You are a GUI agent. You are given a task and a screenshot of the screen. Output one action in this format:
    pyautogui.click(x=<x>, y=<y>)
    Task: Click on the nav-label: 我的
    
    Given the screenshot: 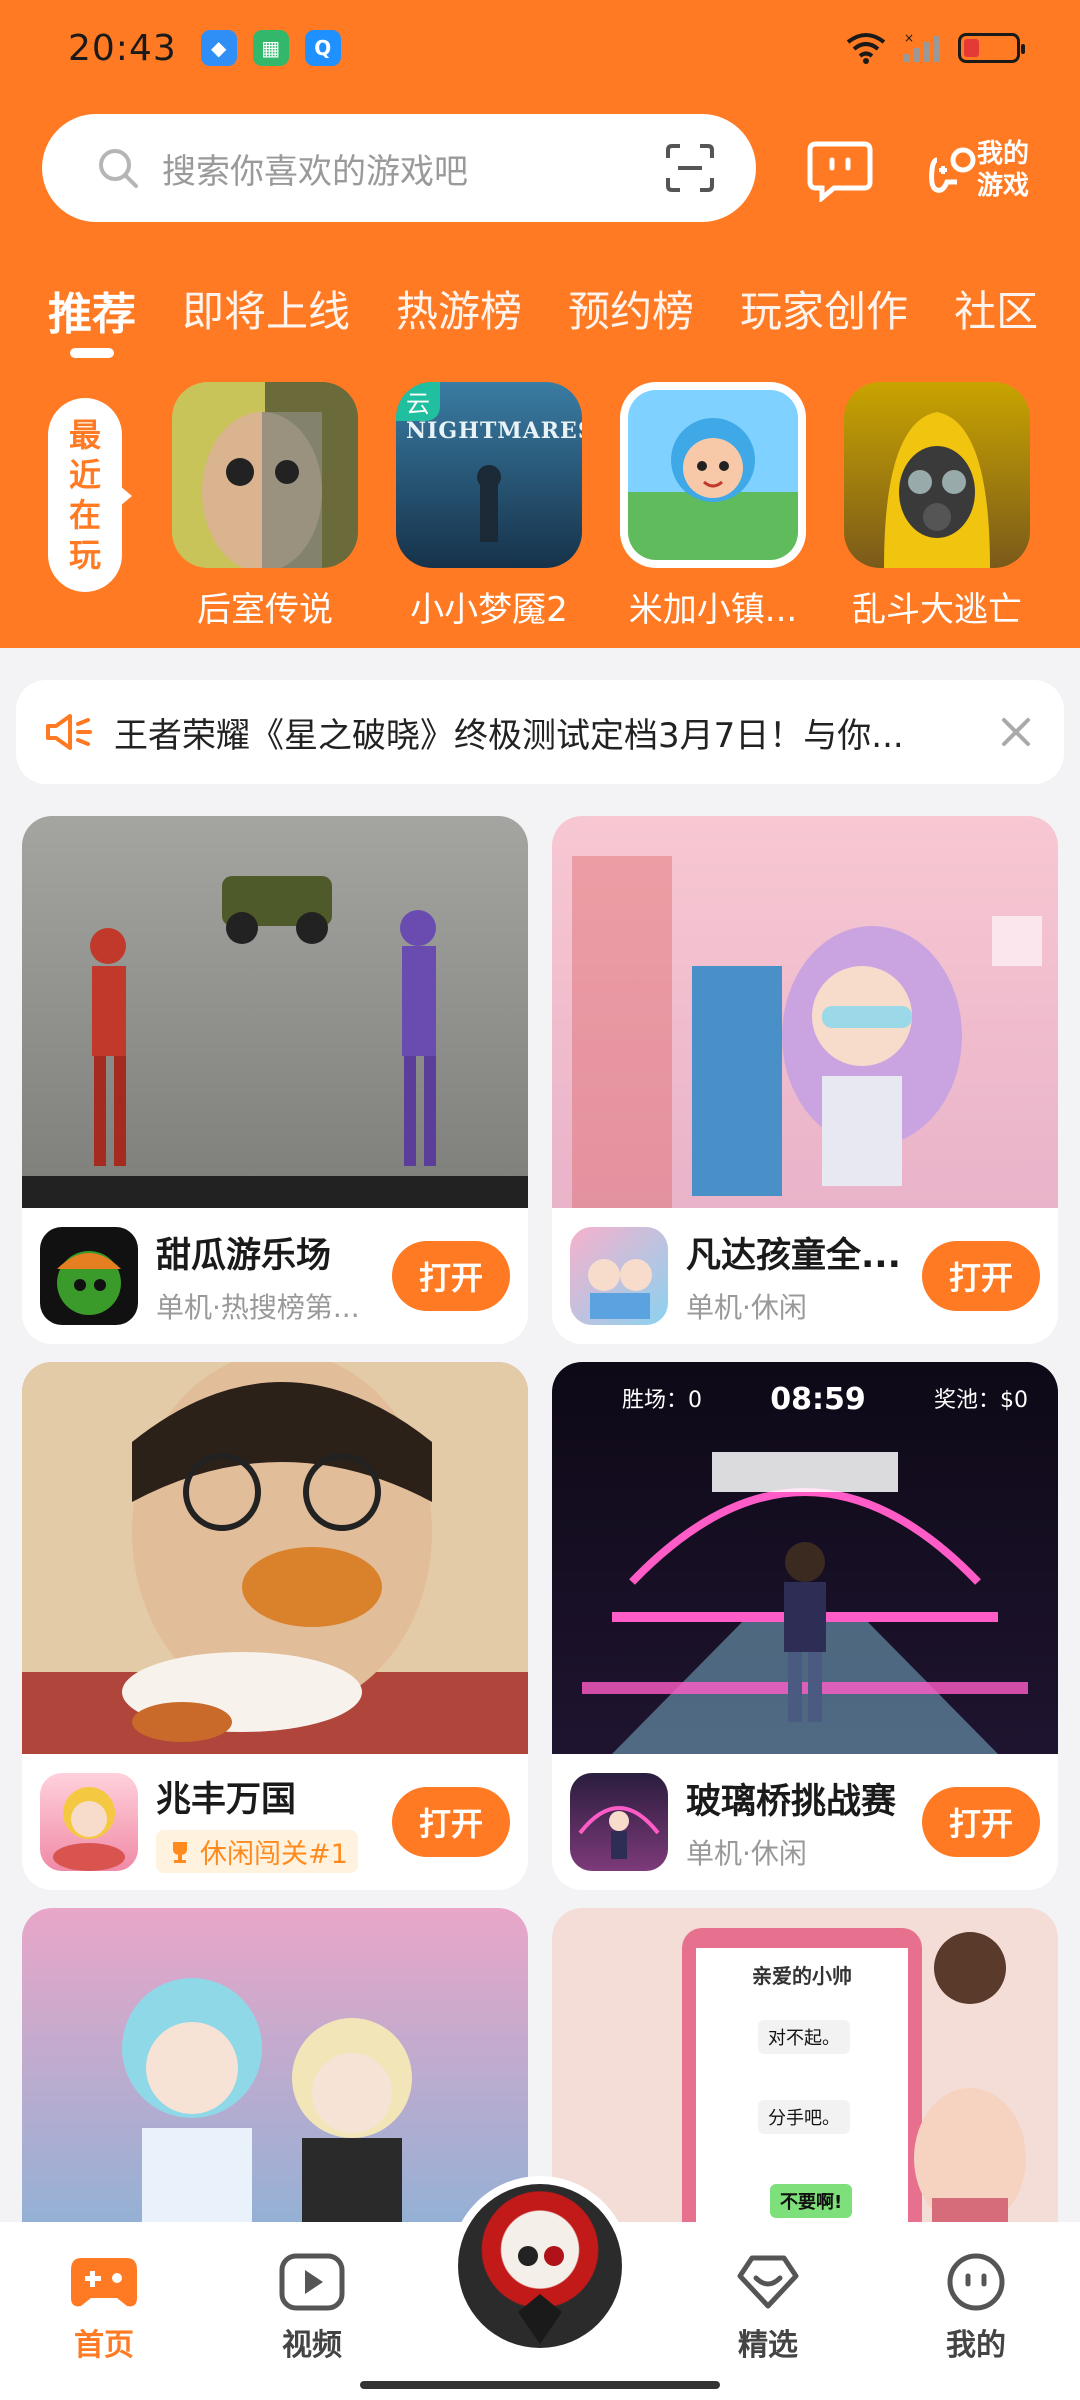 What is the action you would take?
    pyautogui.click(x=976, y=2345)
    